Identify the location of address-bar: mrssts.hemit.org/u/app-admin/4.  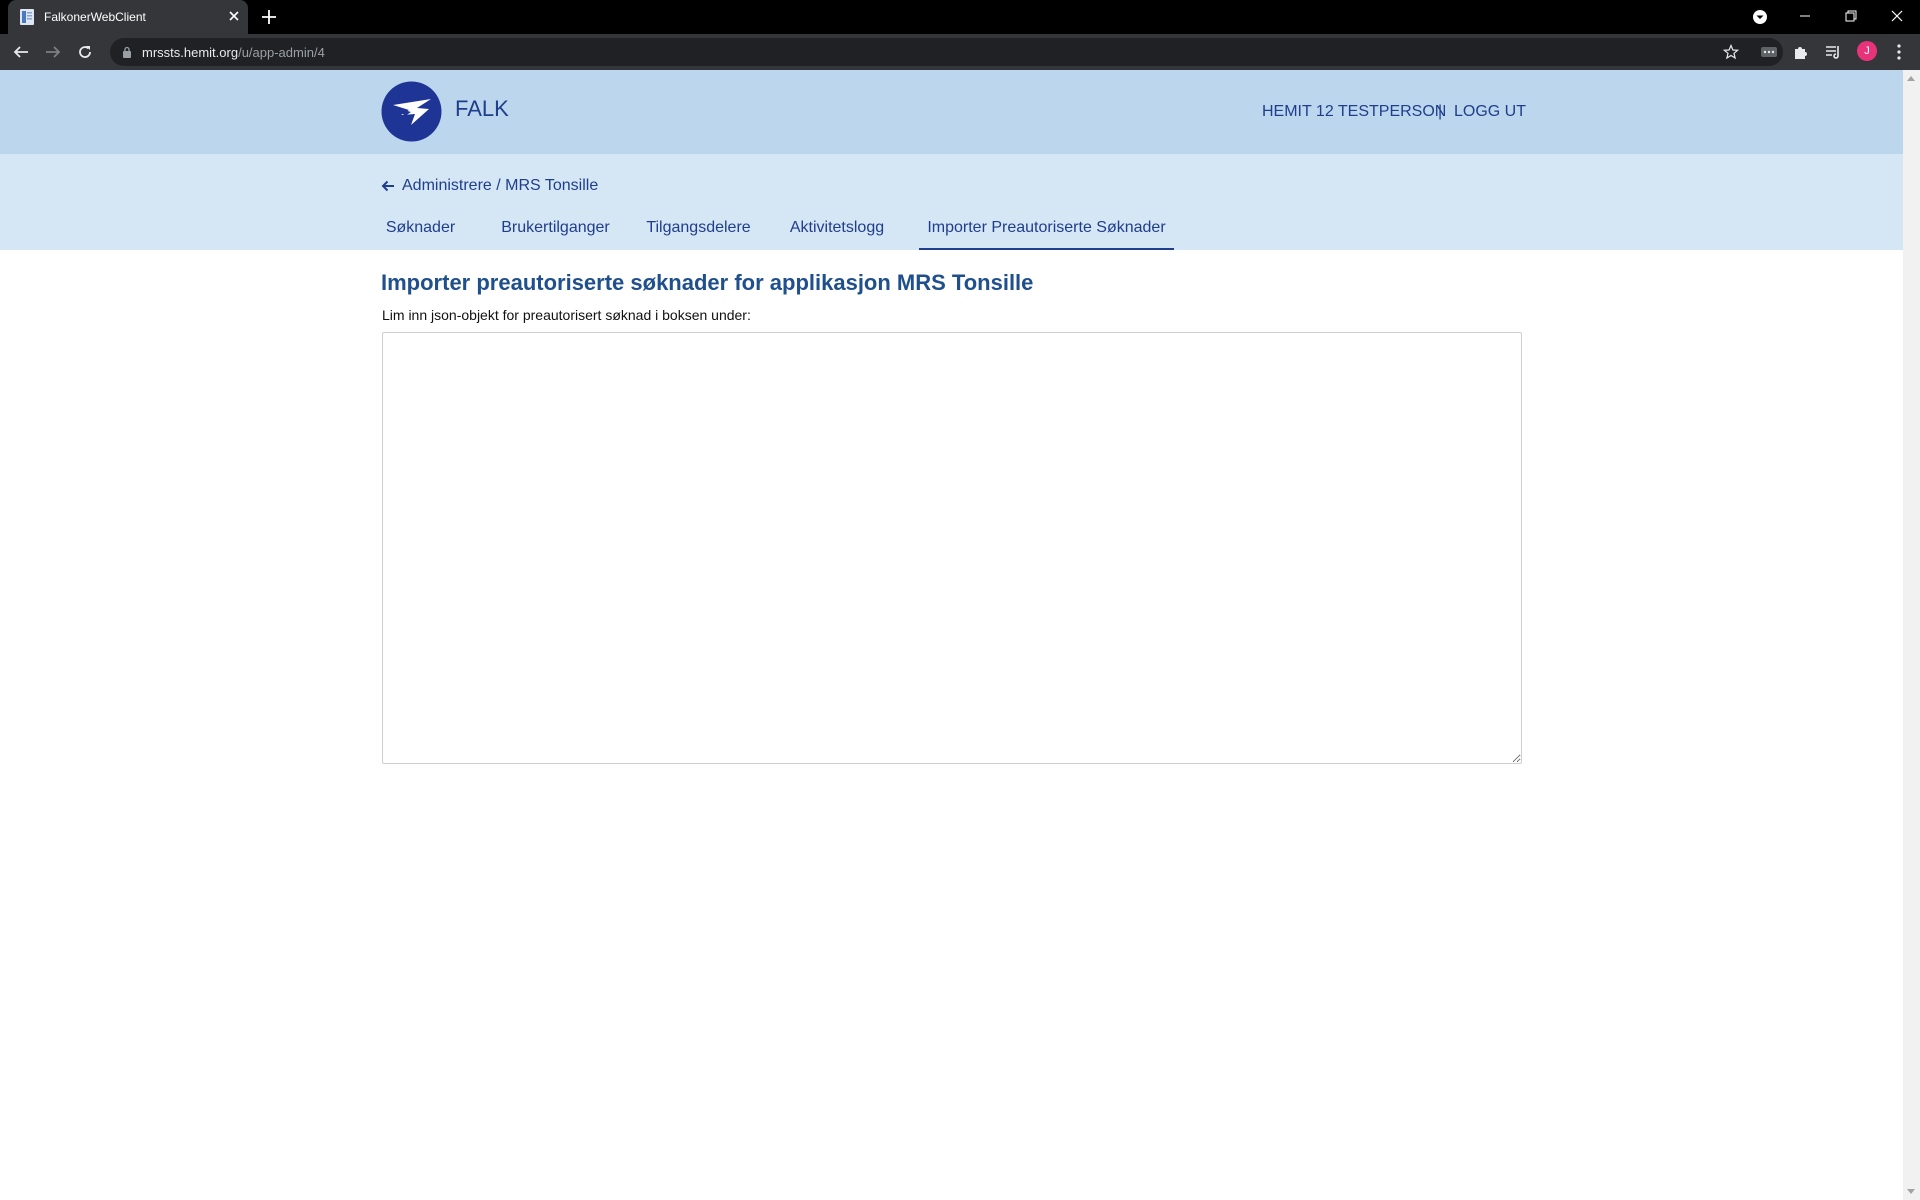
(946, 52).